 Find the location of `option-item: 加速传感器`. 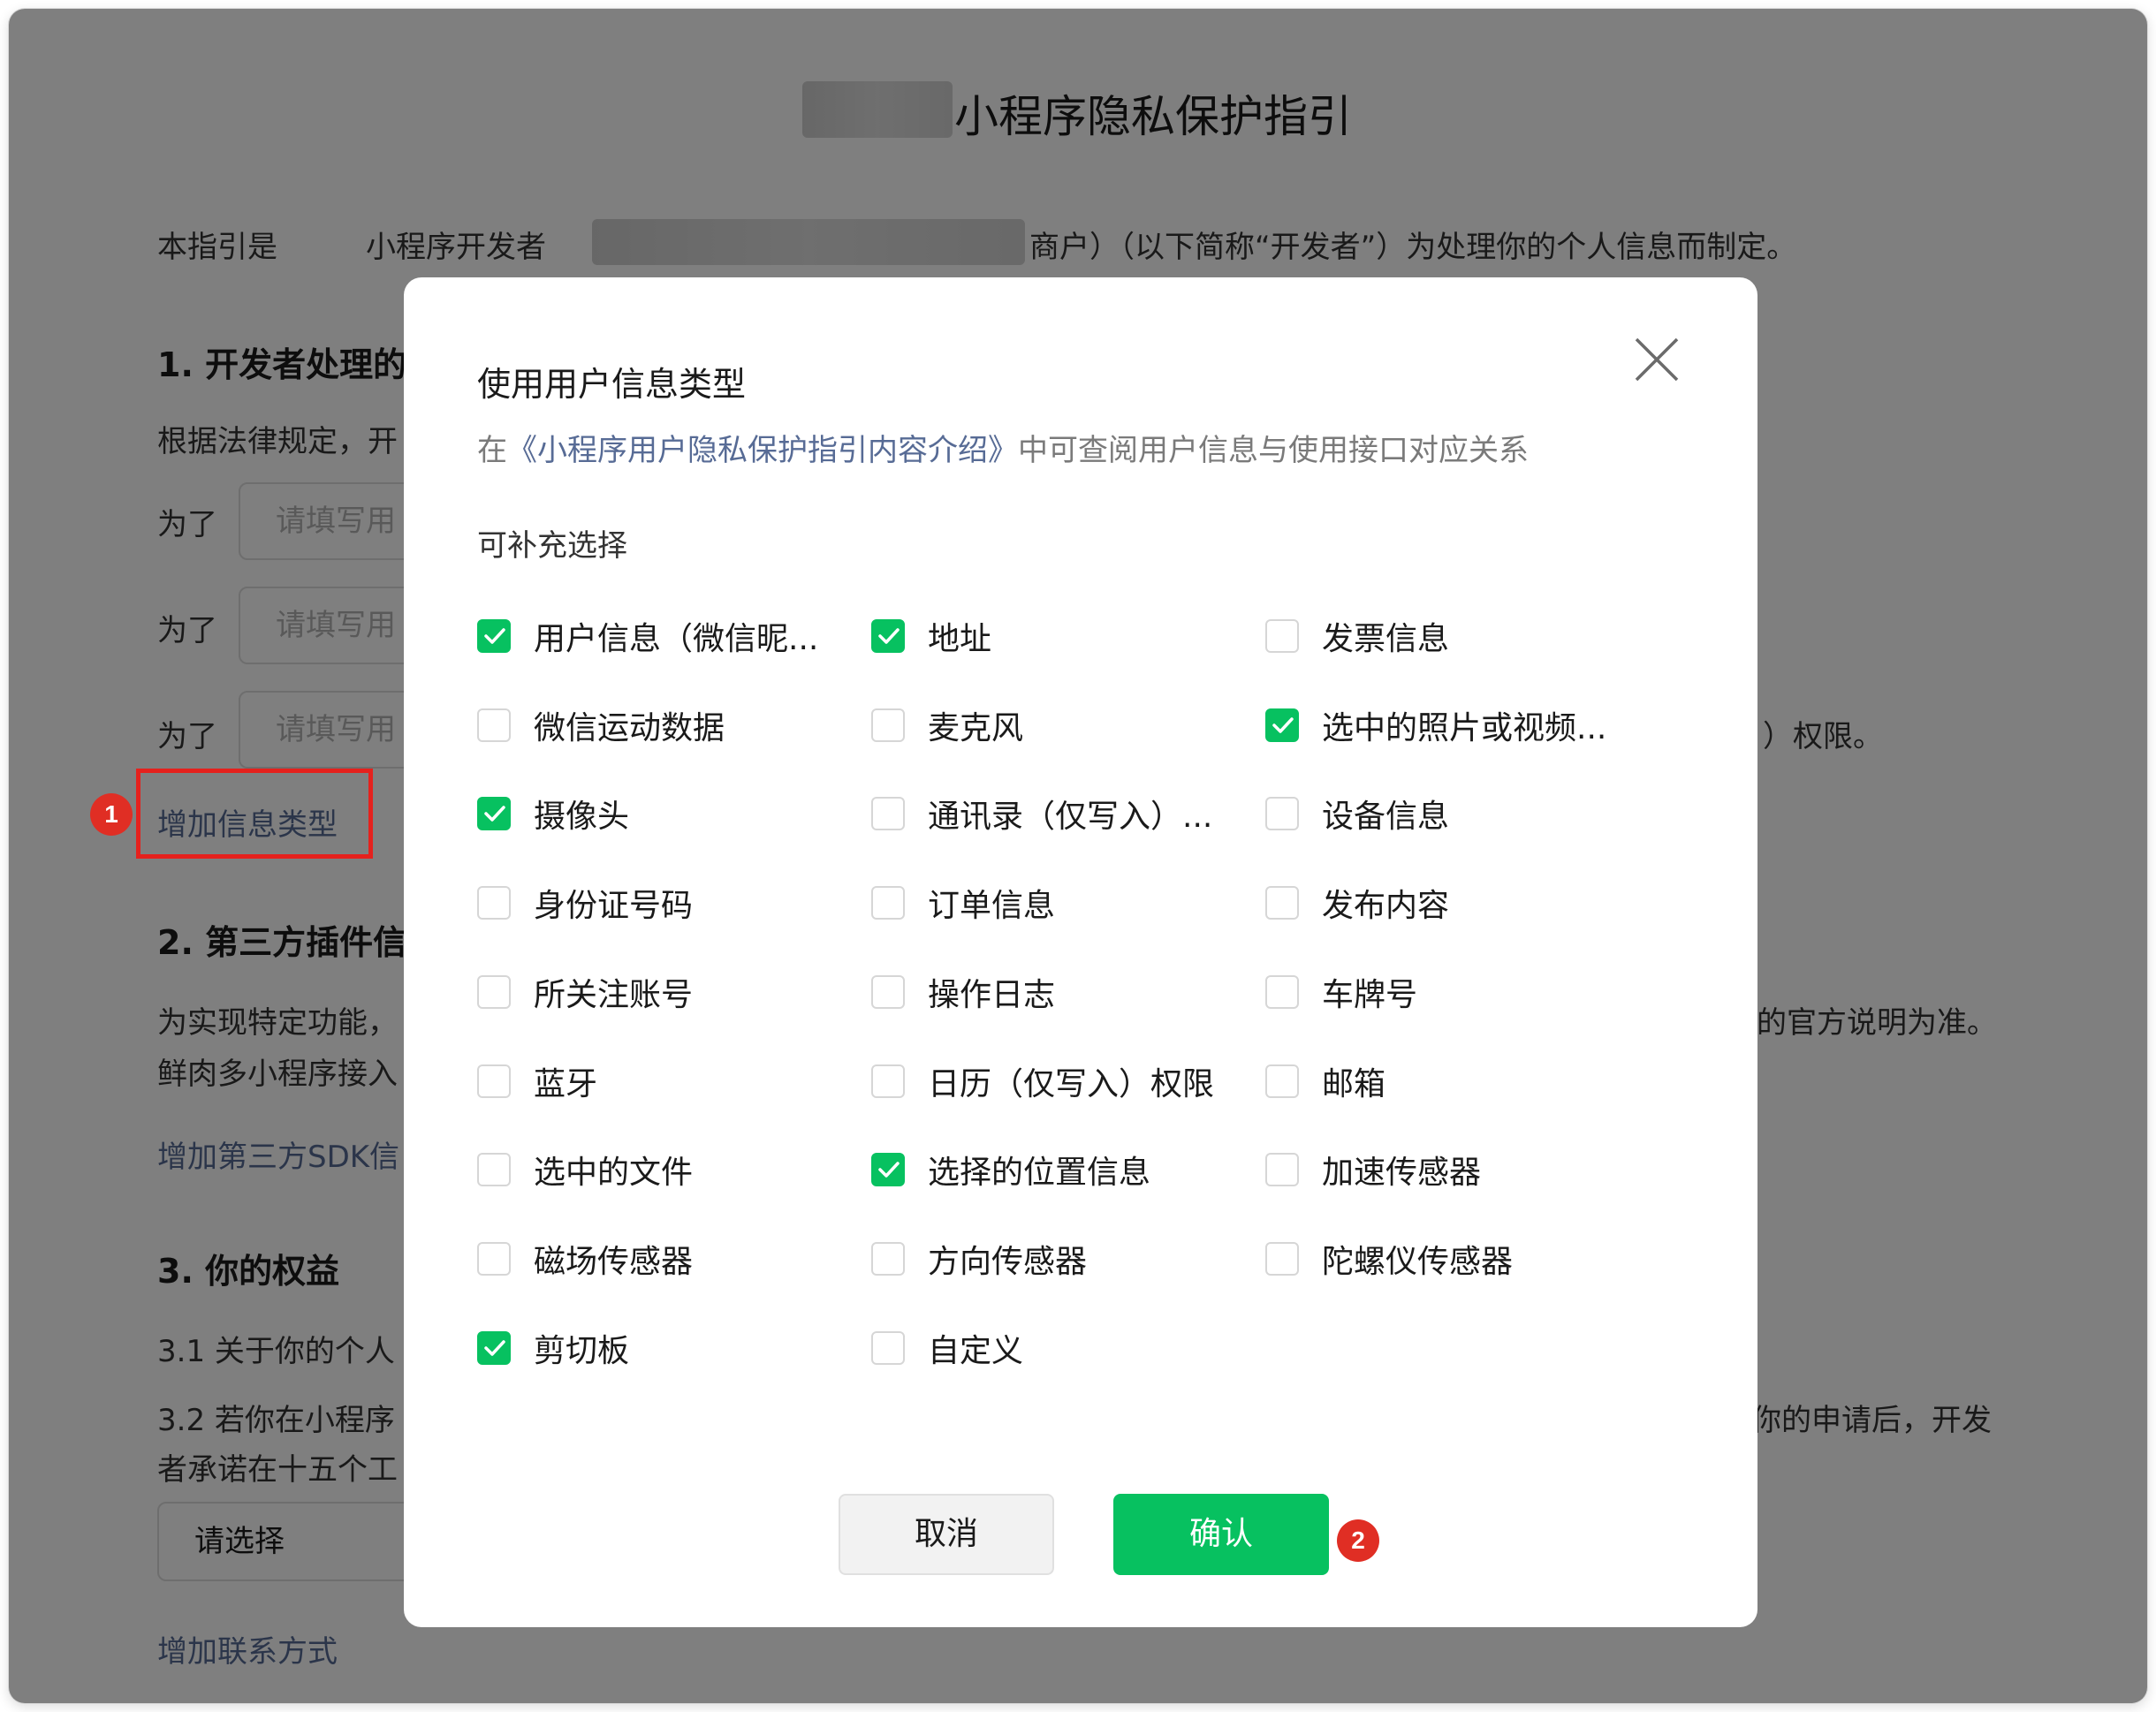

option-item: 加速传感器 is located at coordinates (1373, 1170).